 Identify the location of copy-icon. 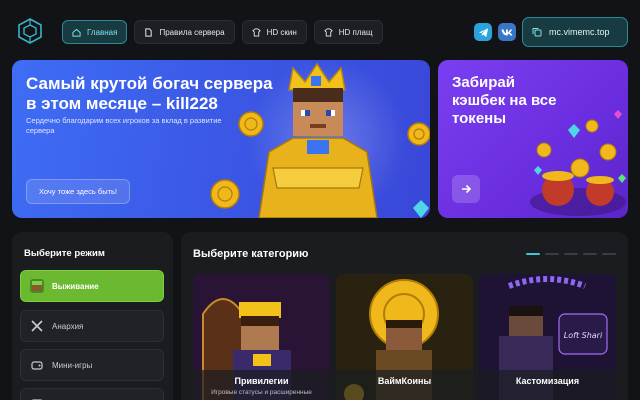
(537, 32).